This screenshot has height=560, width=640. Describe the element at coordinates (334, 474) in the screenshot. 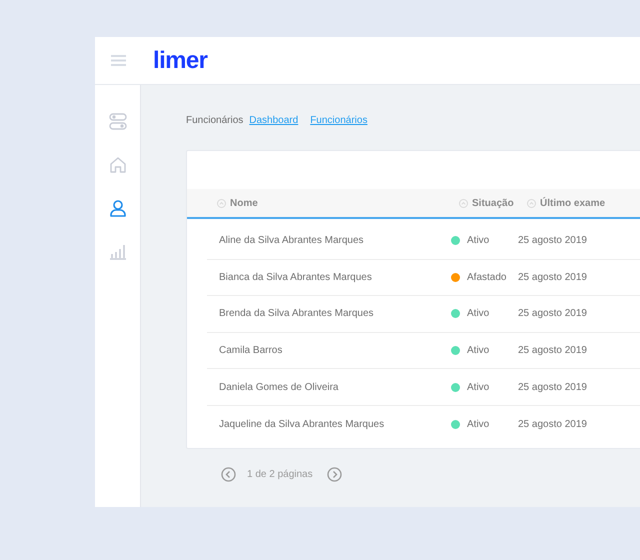

I see `next-page-icon` at that location.